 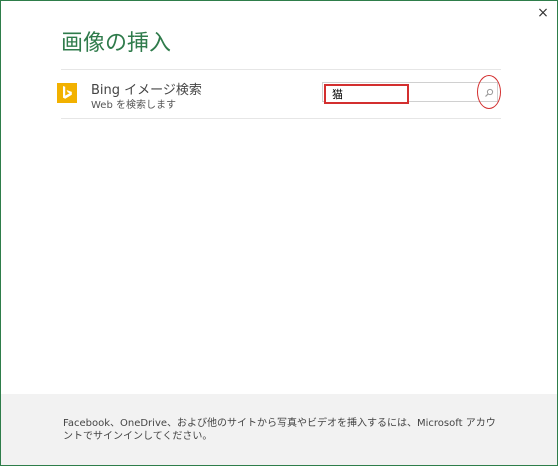 I want to click on bing-logo-icon, so click(x=67, y=93).